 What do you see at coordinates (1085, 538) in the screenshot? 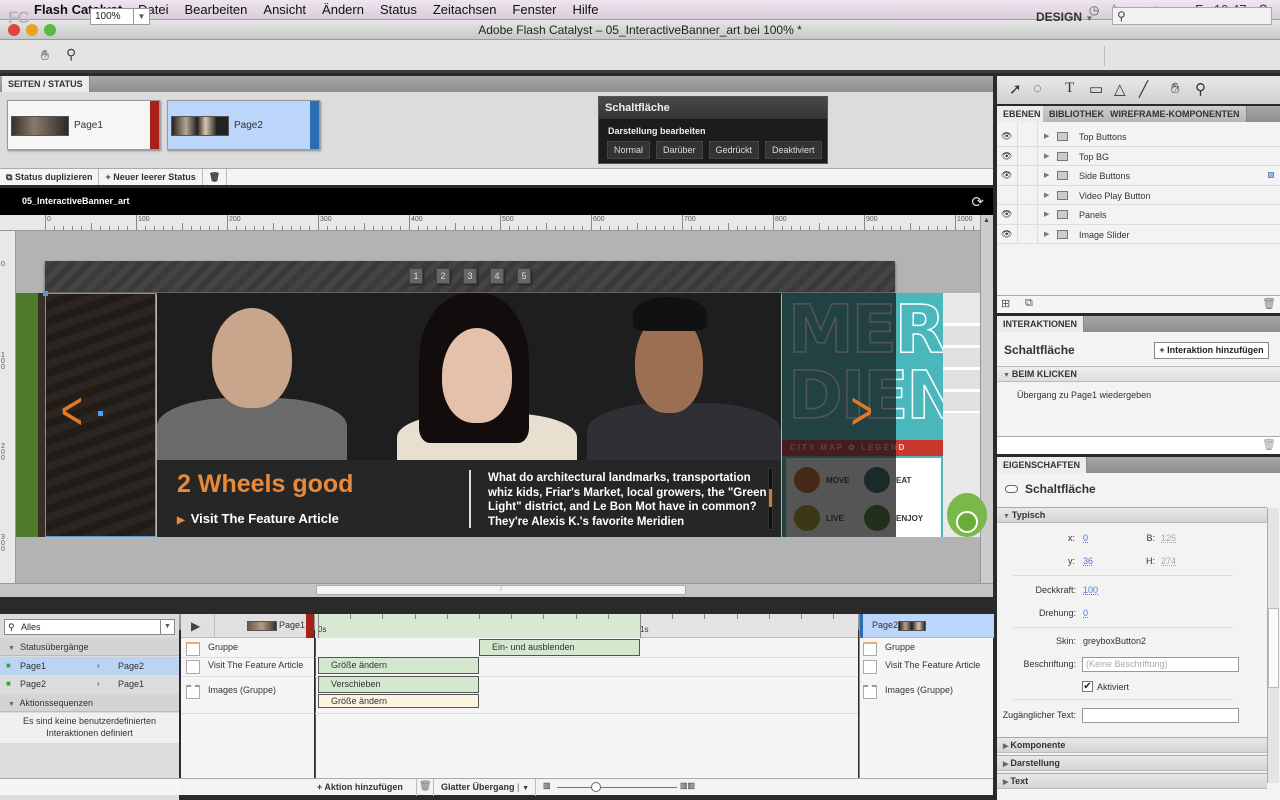
I see `x-value: 0` at bounding box center [1085, 538].